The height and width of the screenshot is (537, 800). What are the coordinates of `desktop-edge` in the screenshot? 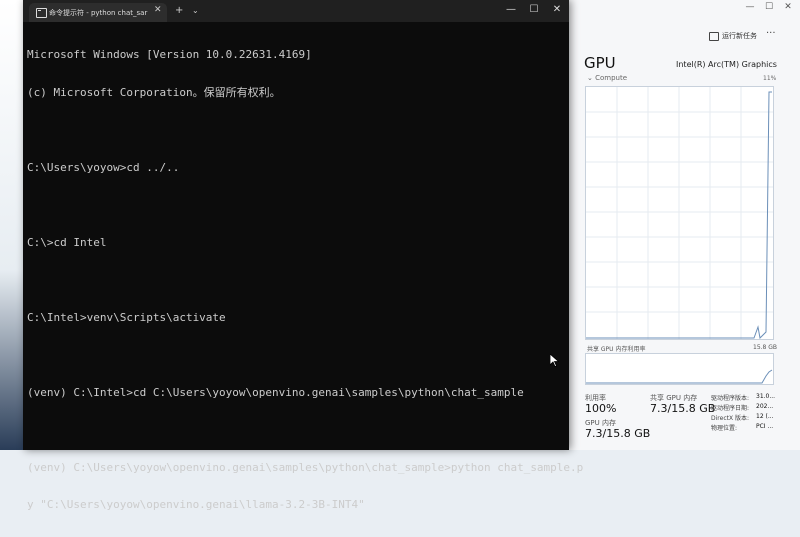 It's located at (11, 225).